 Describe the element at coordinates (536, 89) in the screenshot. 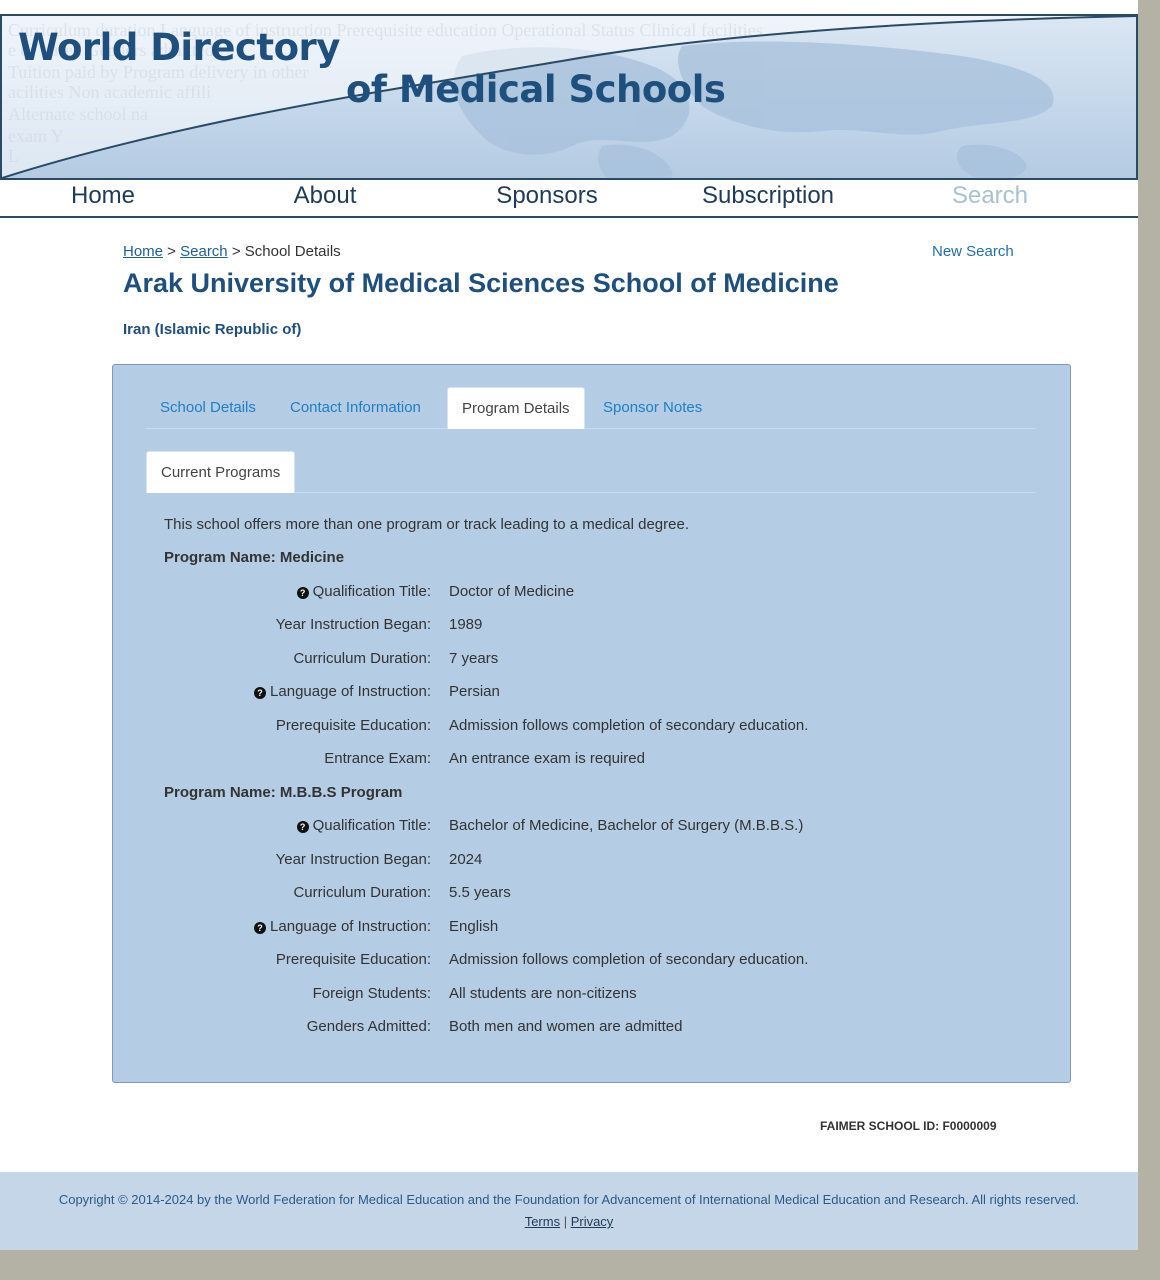

I see `logo-title-line2: of Medical Schools` at that location.